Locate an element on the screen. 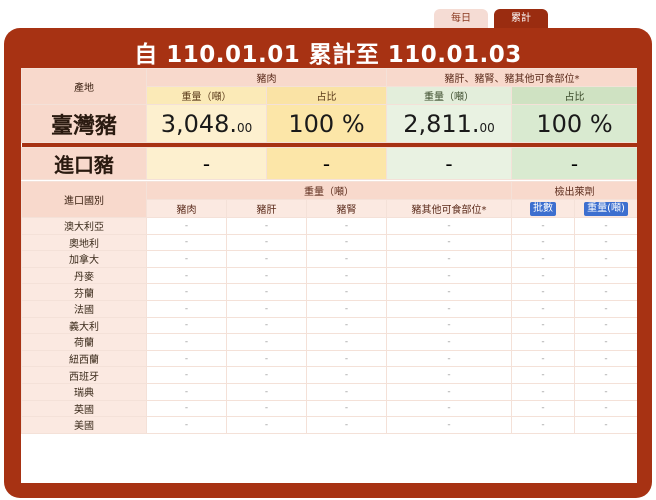  taiwan-offal-share: 100 % is located at coordinates (574, 123).